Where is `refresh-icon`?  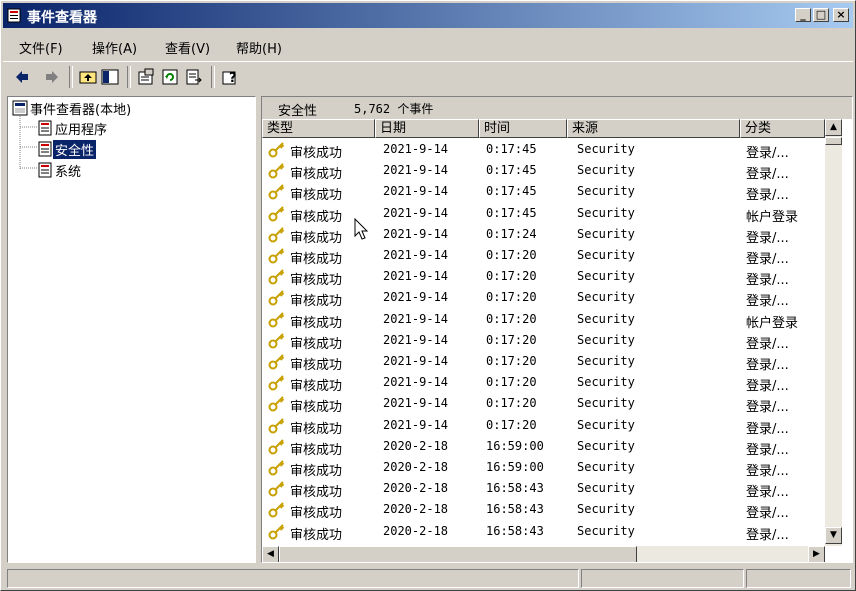
refresh-icon is located at coordinates (170, 77).